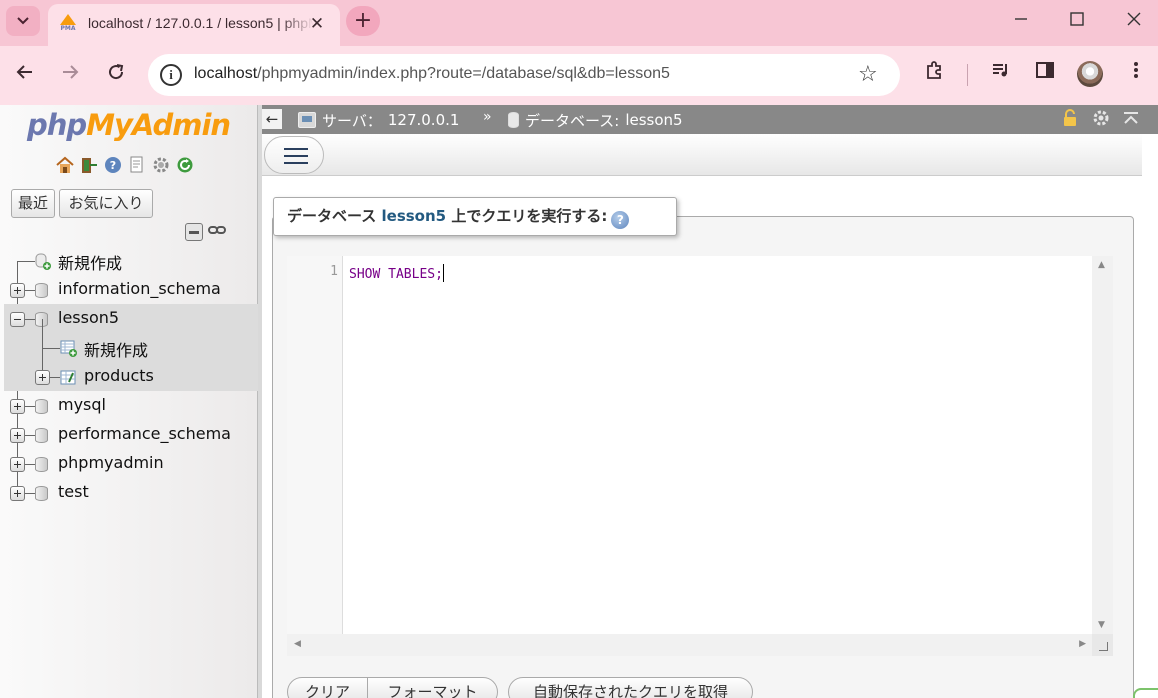 This screenshot has height=698, width=1158. Describe the element at coordinates (332, 216) in the screenshot. I see `legend-prefix: データベース` at that location.